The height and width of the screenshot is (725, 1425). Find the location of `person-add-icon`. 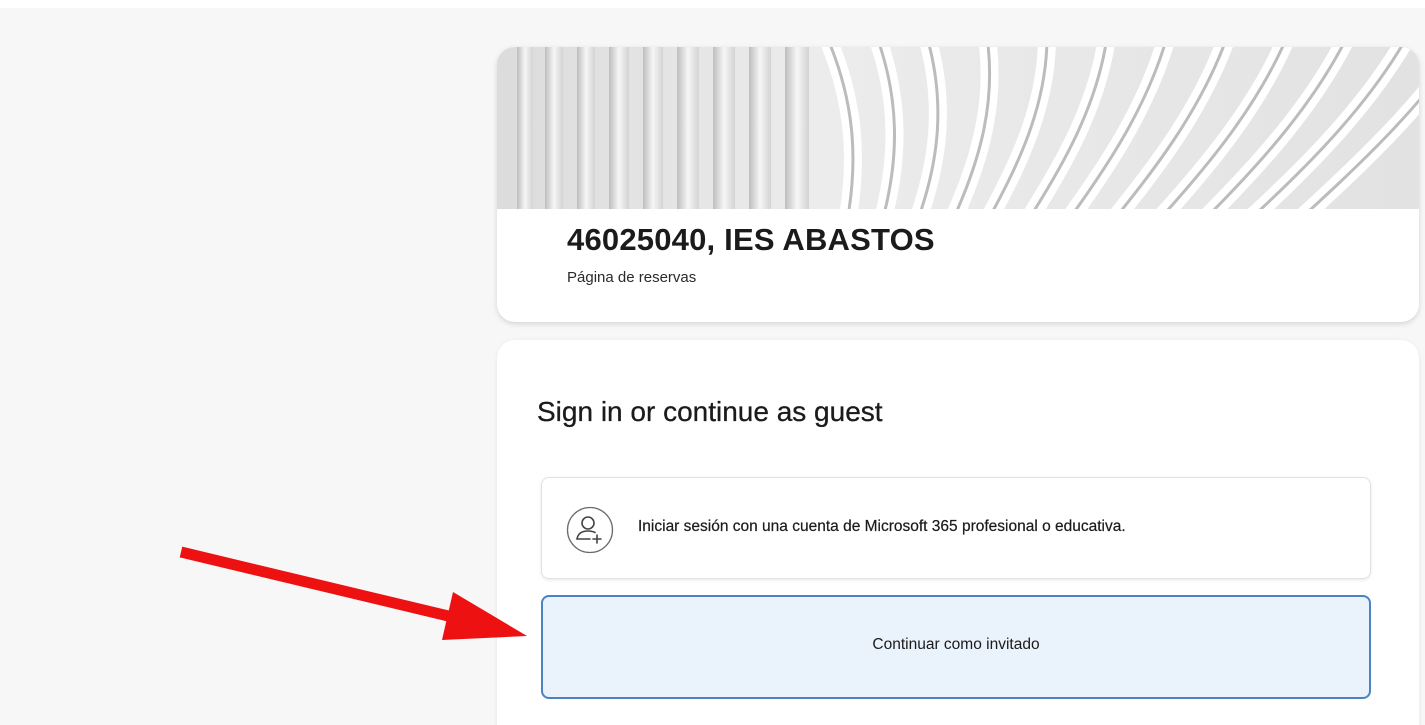

person-add-icon is located at coordinates (590, 530).